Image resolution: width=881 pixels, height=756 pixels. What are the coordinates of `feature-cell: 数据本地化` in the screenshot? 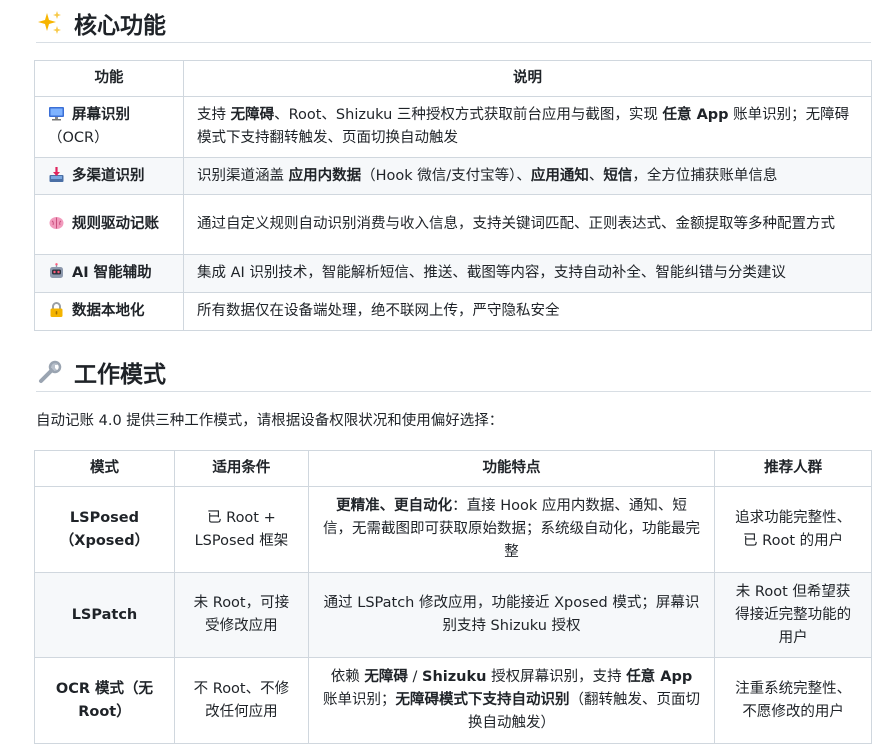 It's located at (109, 311).